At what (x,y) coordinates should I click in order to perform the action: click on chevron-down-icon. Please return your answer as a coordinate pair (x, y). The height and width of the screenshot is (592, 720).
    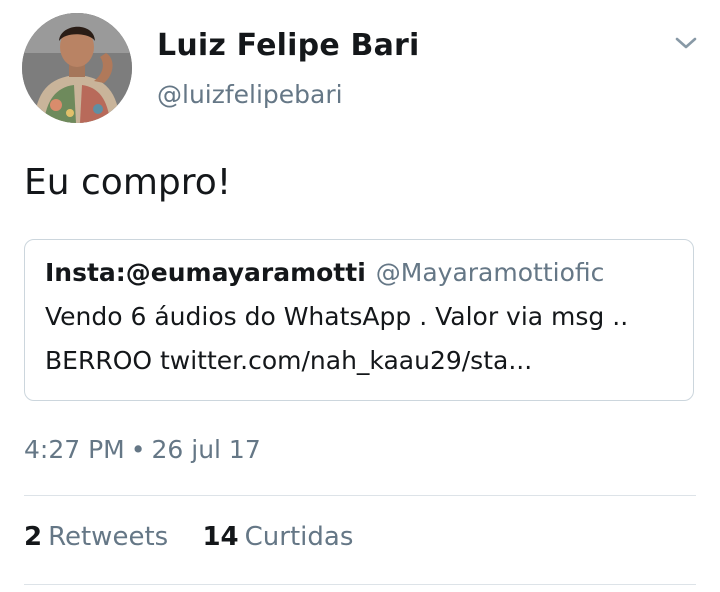
    Looking at the image, I should click on (686, 43).